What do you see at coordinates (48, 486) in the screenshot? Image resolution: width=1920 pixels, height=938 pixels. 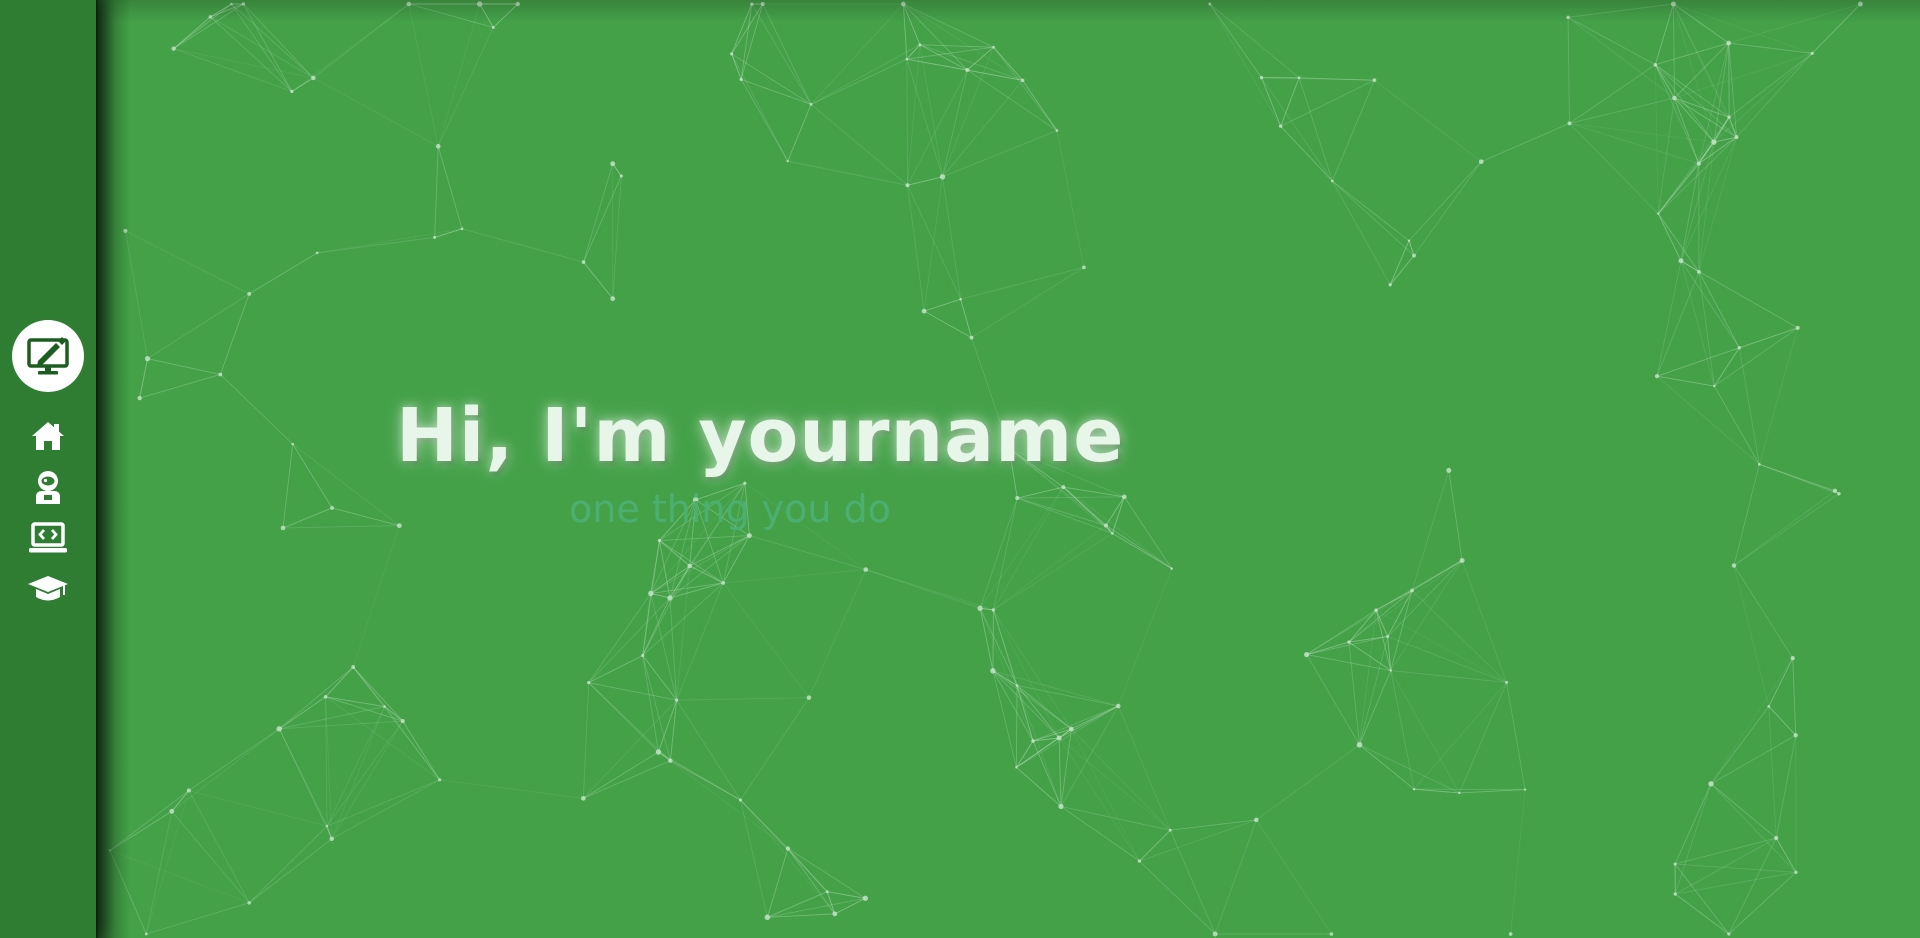 I see `nav-item-about` at bounding box center [48, 486].